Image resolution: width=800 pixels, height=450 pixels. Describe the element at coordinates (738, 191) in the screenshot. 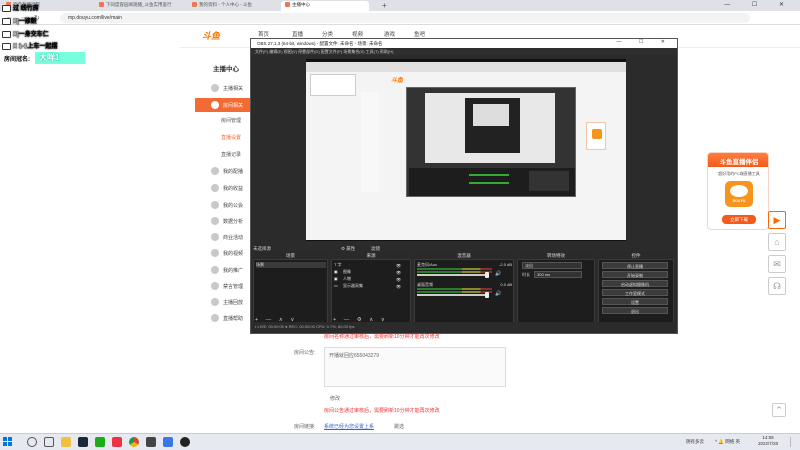

I see `douyu-companion-ad: 斗鱼直播伴侣 超好用的PC端直播工具 DOUYU 立即下载` at that location.